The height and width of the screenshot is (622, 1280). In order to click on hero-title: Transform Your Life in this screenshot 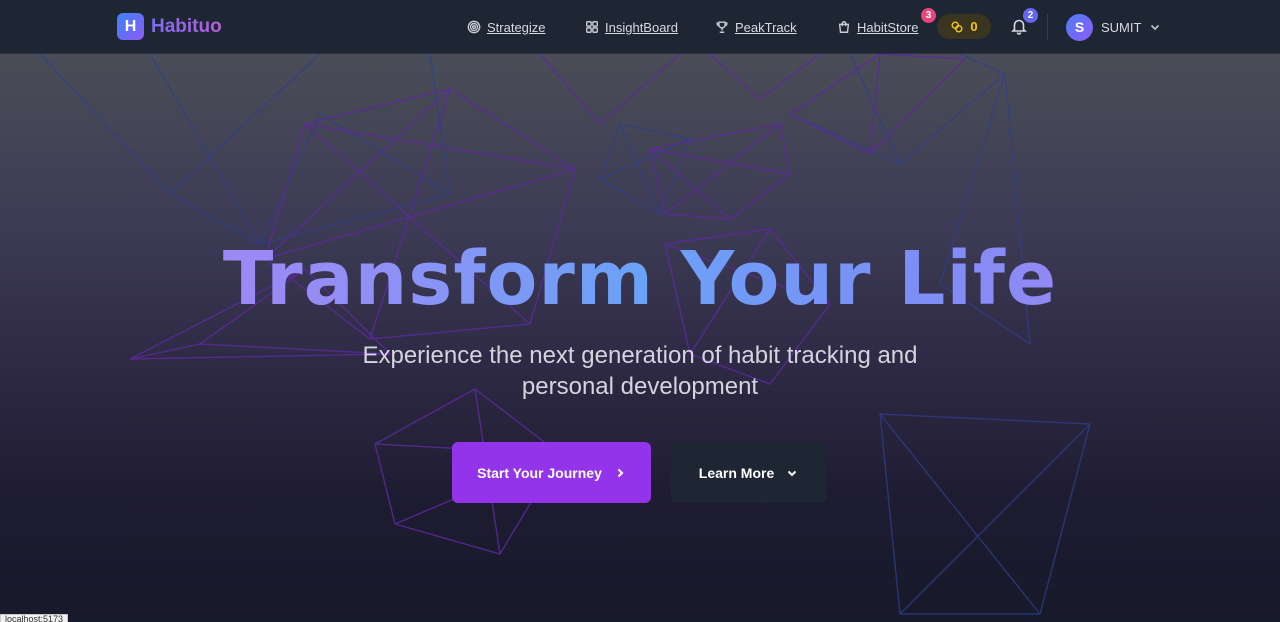, I will do `click(640, 279)`.